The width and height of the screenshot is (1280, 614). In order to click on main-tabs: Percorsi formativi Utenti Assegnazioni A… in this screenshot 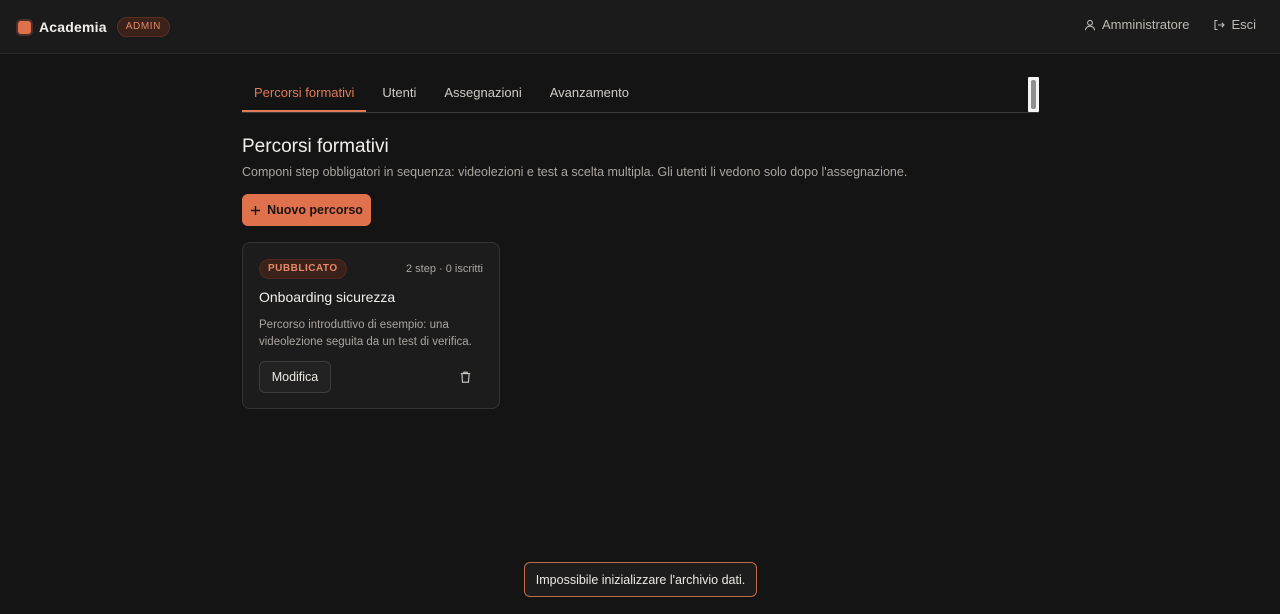, I will do `click(640, 95)`.